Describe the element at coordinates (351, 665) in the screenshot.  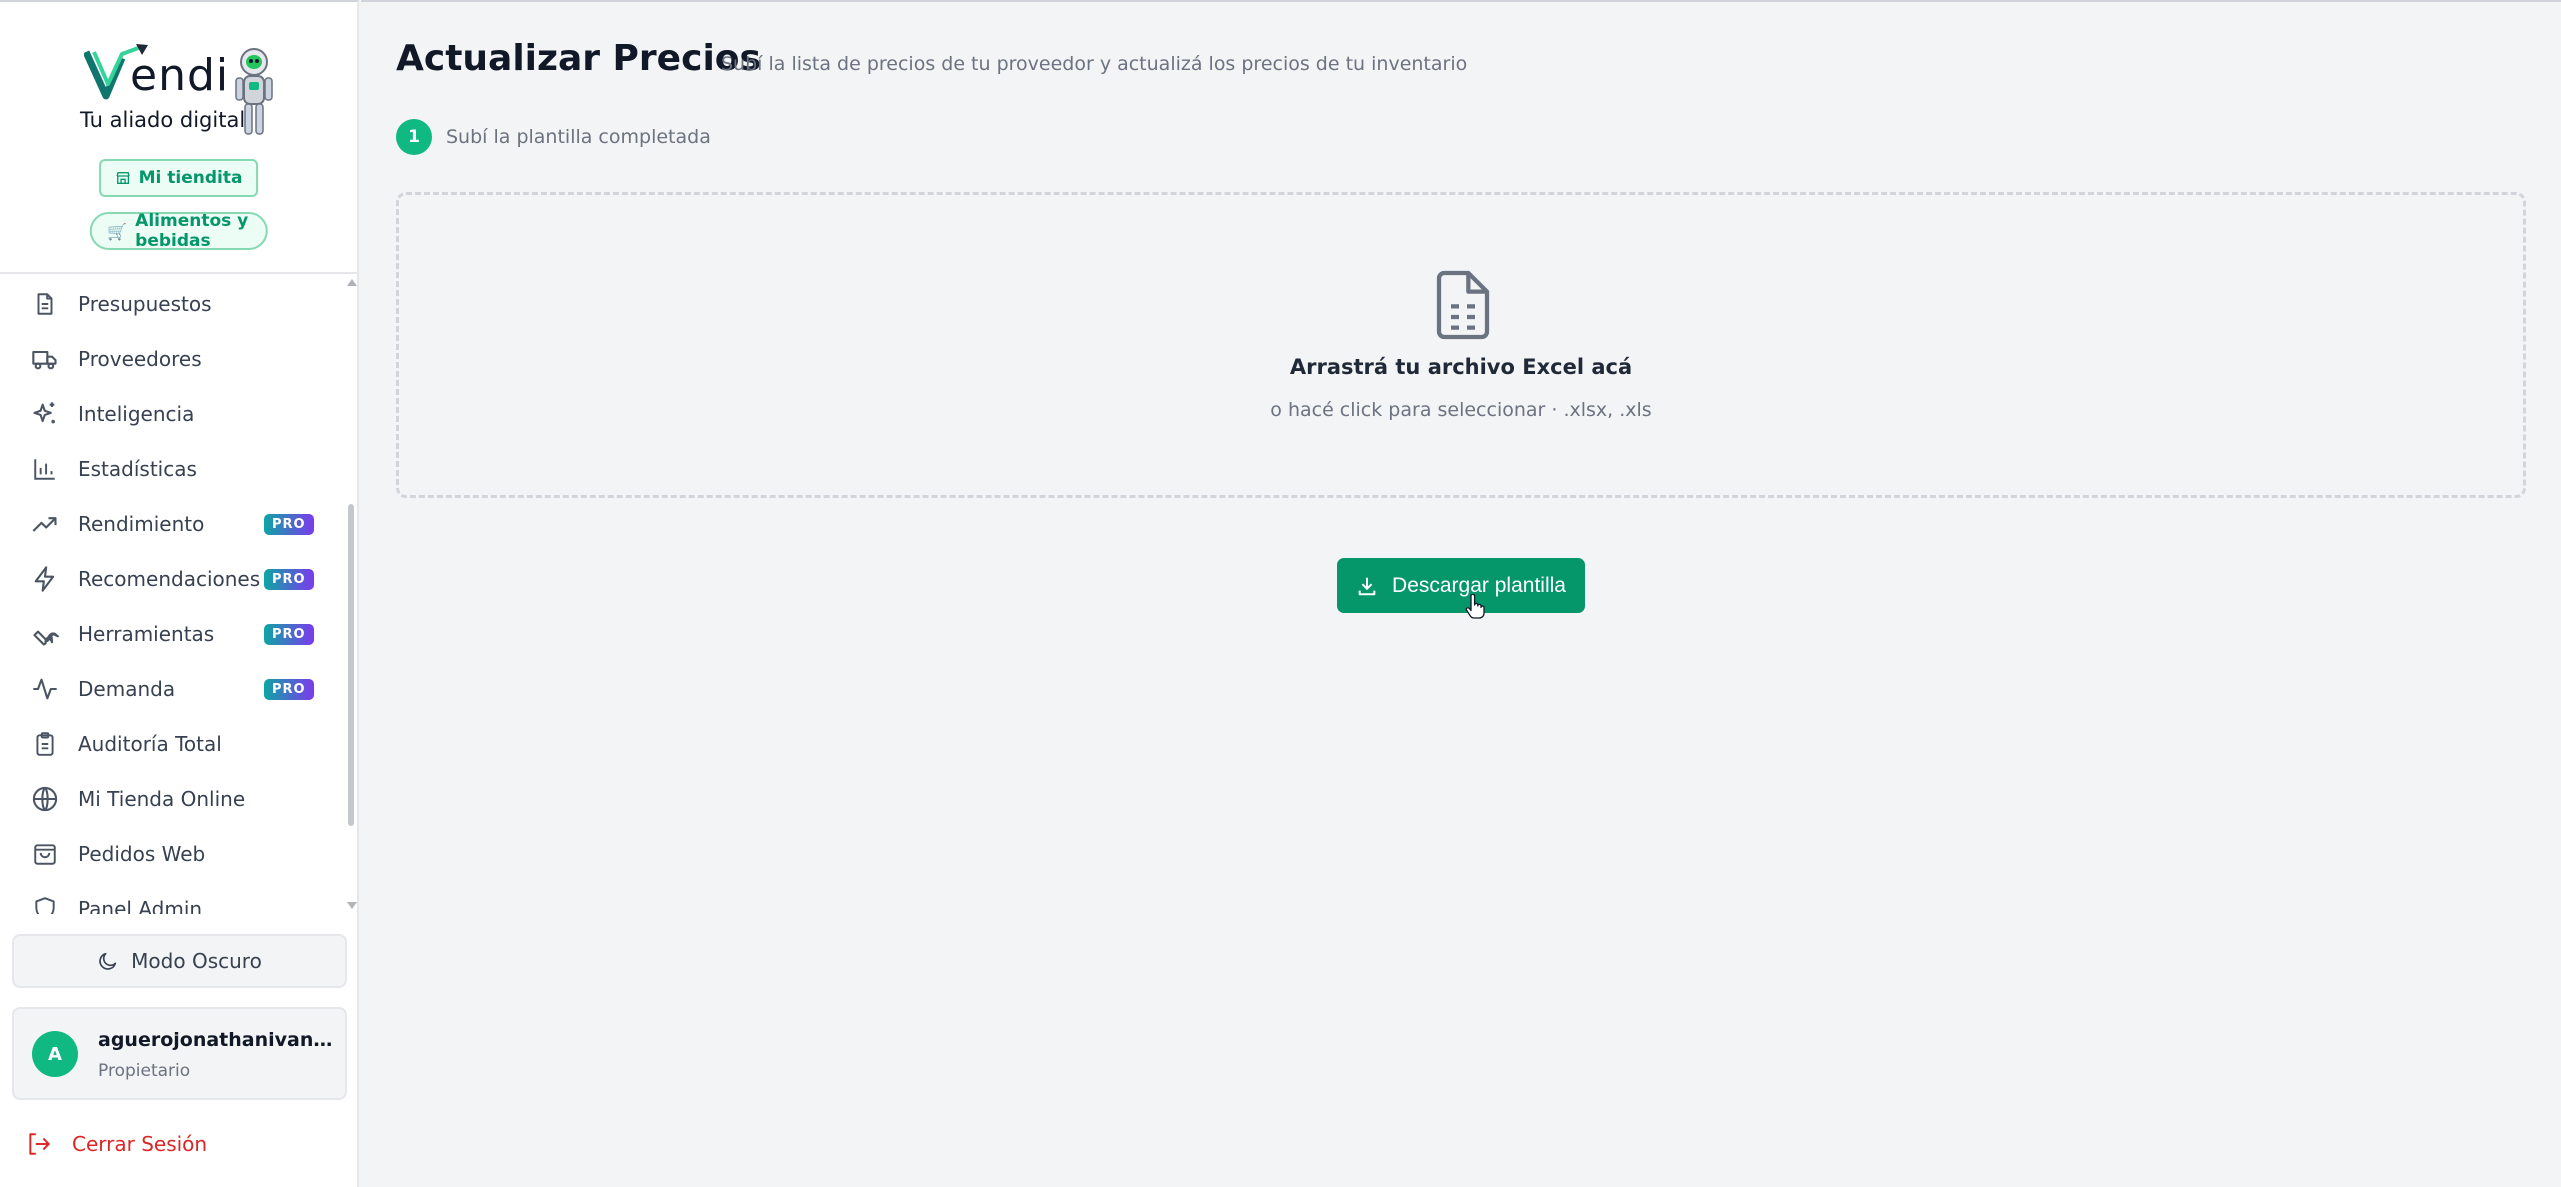
I see `sidebar-scroll-thumb` at that location.